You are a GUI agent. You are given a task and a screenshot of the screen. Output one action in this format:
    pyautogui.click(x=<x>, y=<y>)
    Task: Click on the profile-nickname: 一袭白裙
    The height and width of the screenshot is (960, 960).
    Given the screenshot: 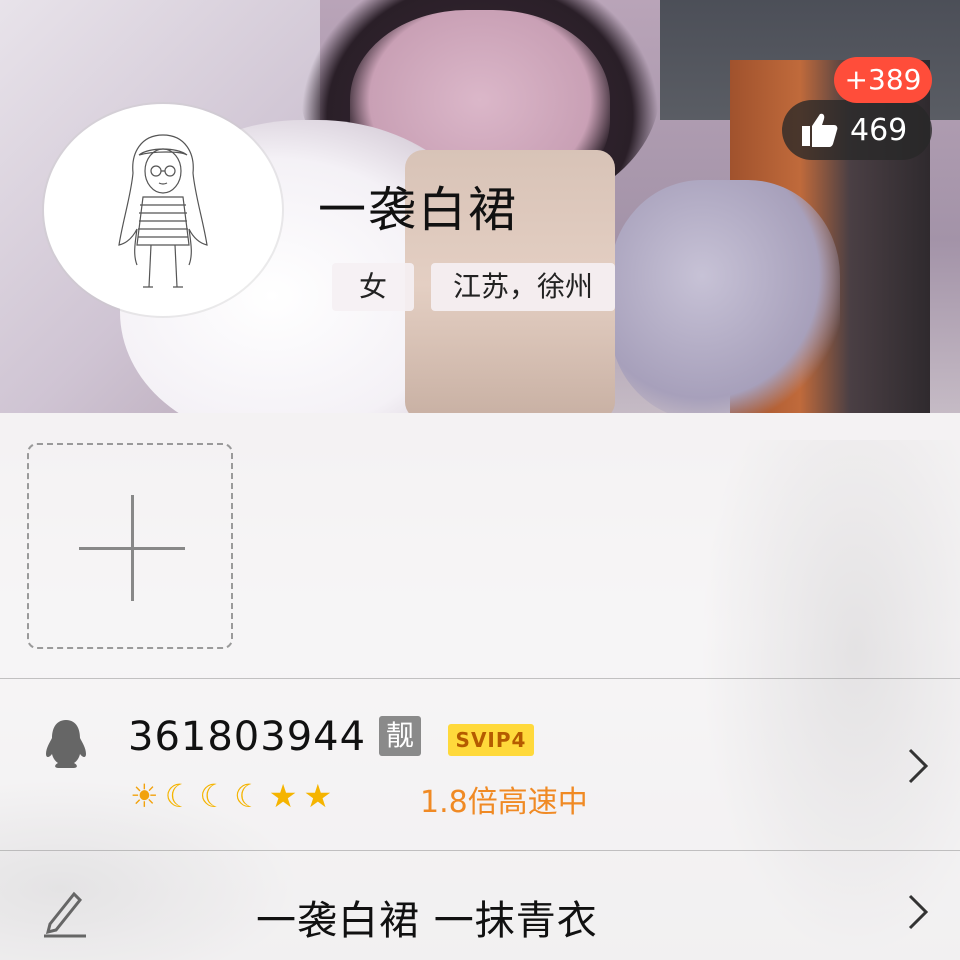 What is the action you would take?
    pyautogui.click(x=418, y=210)
    